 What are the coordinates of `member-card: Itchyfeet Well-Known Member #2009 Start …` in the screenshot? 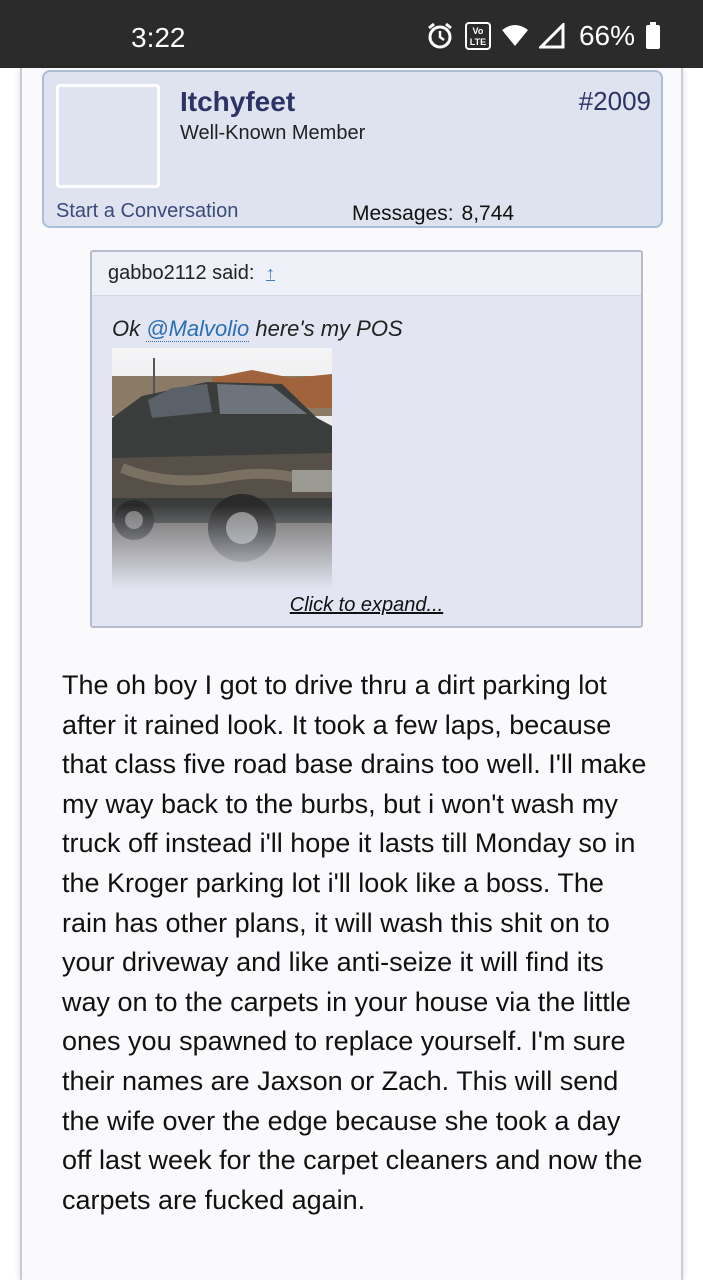 It's located at (352, 149).